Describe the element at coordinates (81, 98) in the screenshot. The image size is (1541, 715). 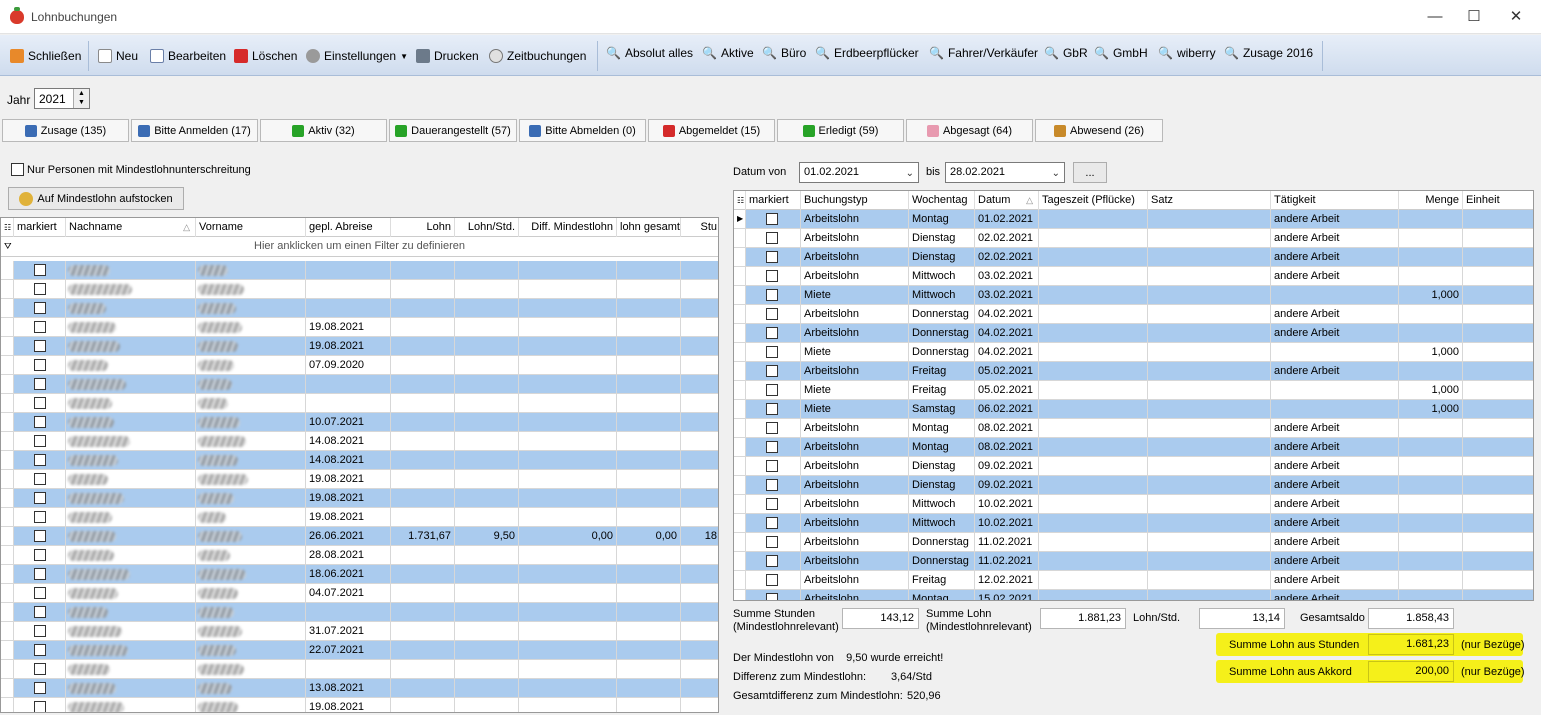
I see `spin-arrows-icon: ▲ ▼` at that location.